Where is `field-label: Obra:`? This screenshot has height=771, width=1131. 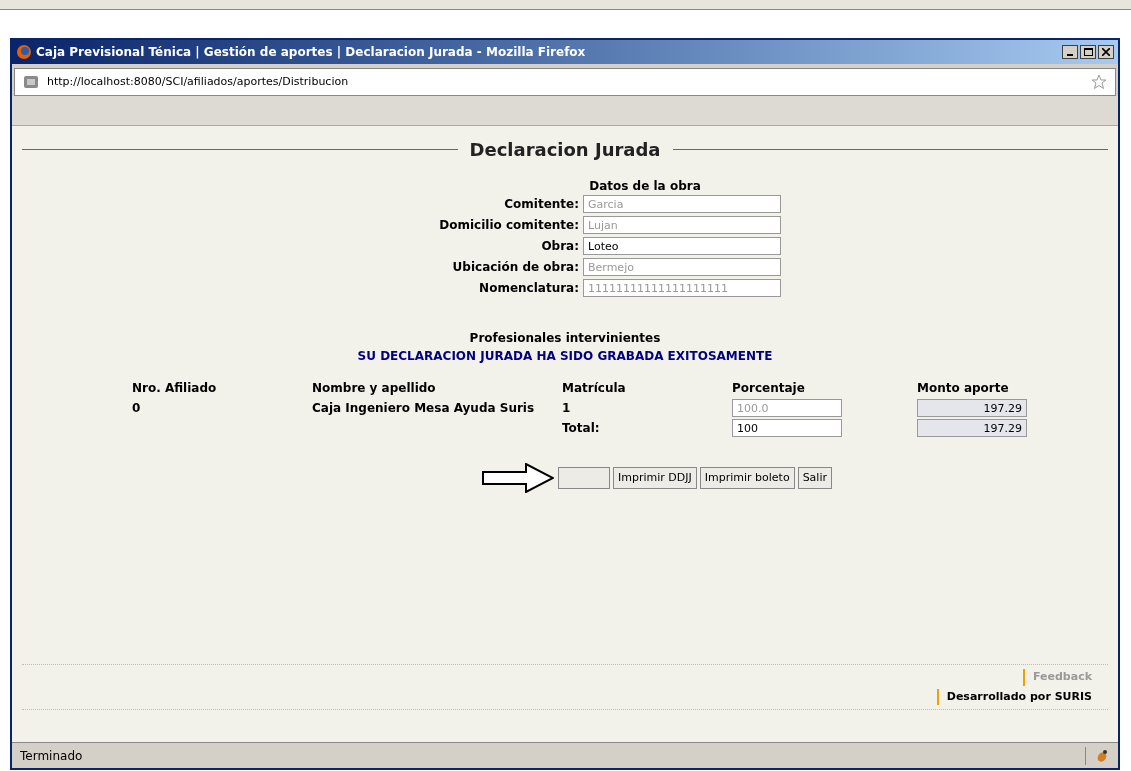
field-label: Obra: is located at coordinates (559, 246).